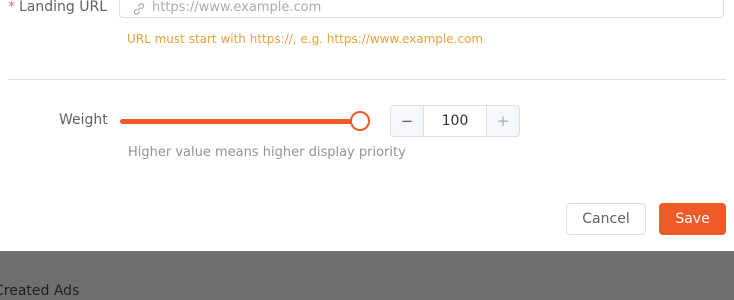  I want to click on weight-slider-track, so click(240, 121).